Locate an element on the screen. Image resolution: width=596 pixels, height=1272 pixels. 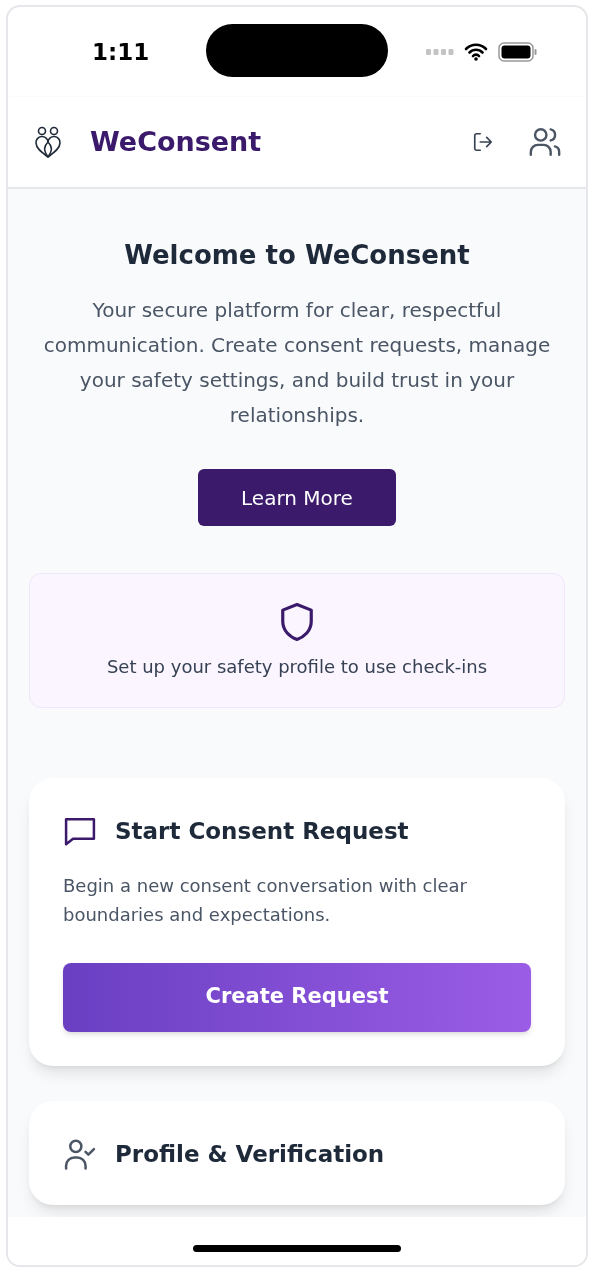
card-title: Start Consent Request is located at coordinates (262, 831).